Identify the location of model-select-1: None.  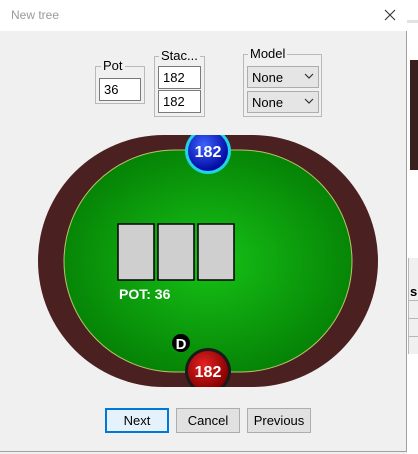
(283, 77).